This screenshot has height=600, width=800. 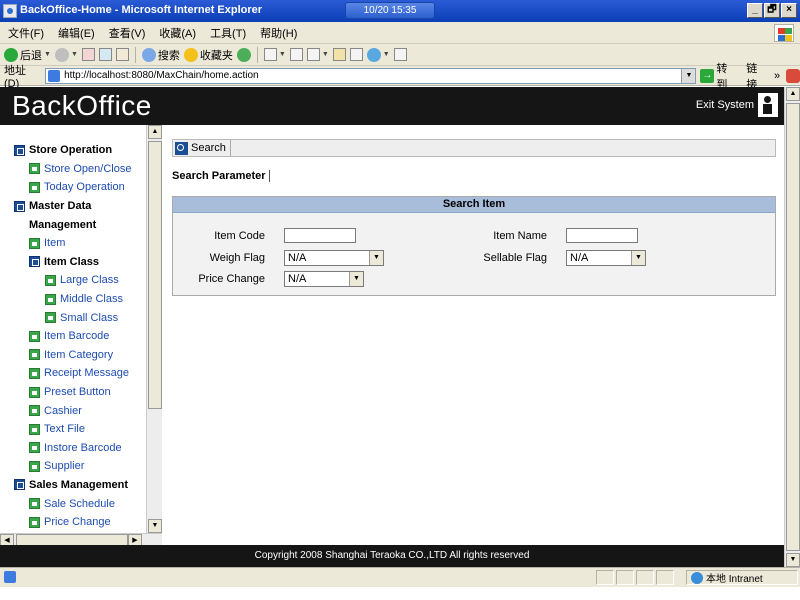 I want to click on page-scroll-thumb, so click(x=793, y=327).